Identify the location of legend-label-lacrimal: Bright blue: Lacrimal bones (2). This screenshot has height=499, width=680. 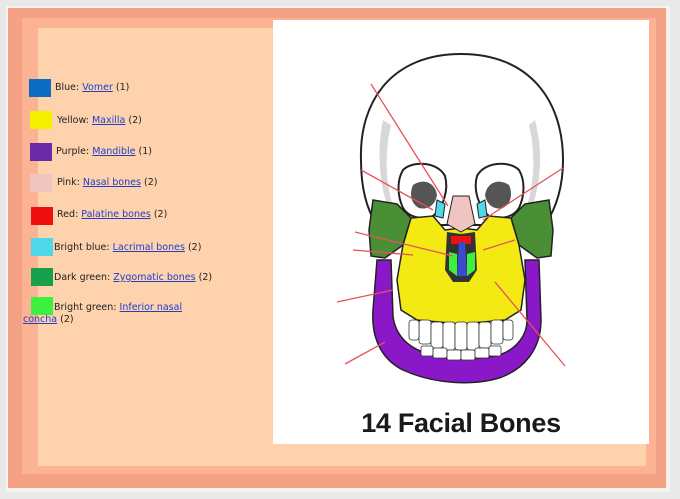
(128, 247).